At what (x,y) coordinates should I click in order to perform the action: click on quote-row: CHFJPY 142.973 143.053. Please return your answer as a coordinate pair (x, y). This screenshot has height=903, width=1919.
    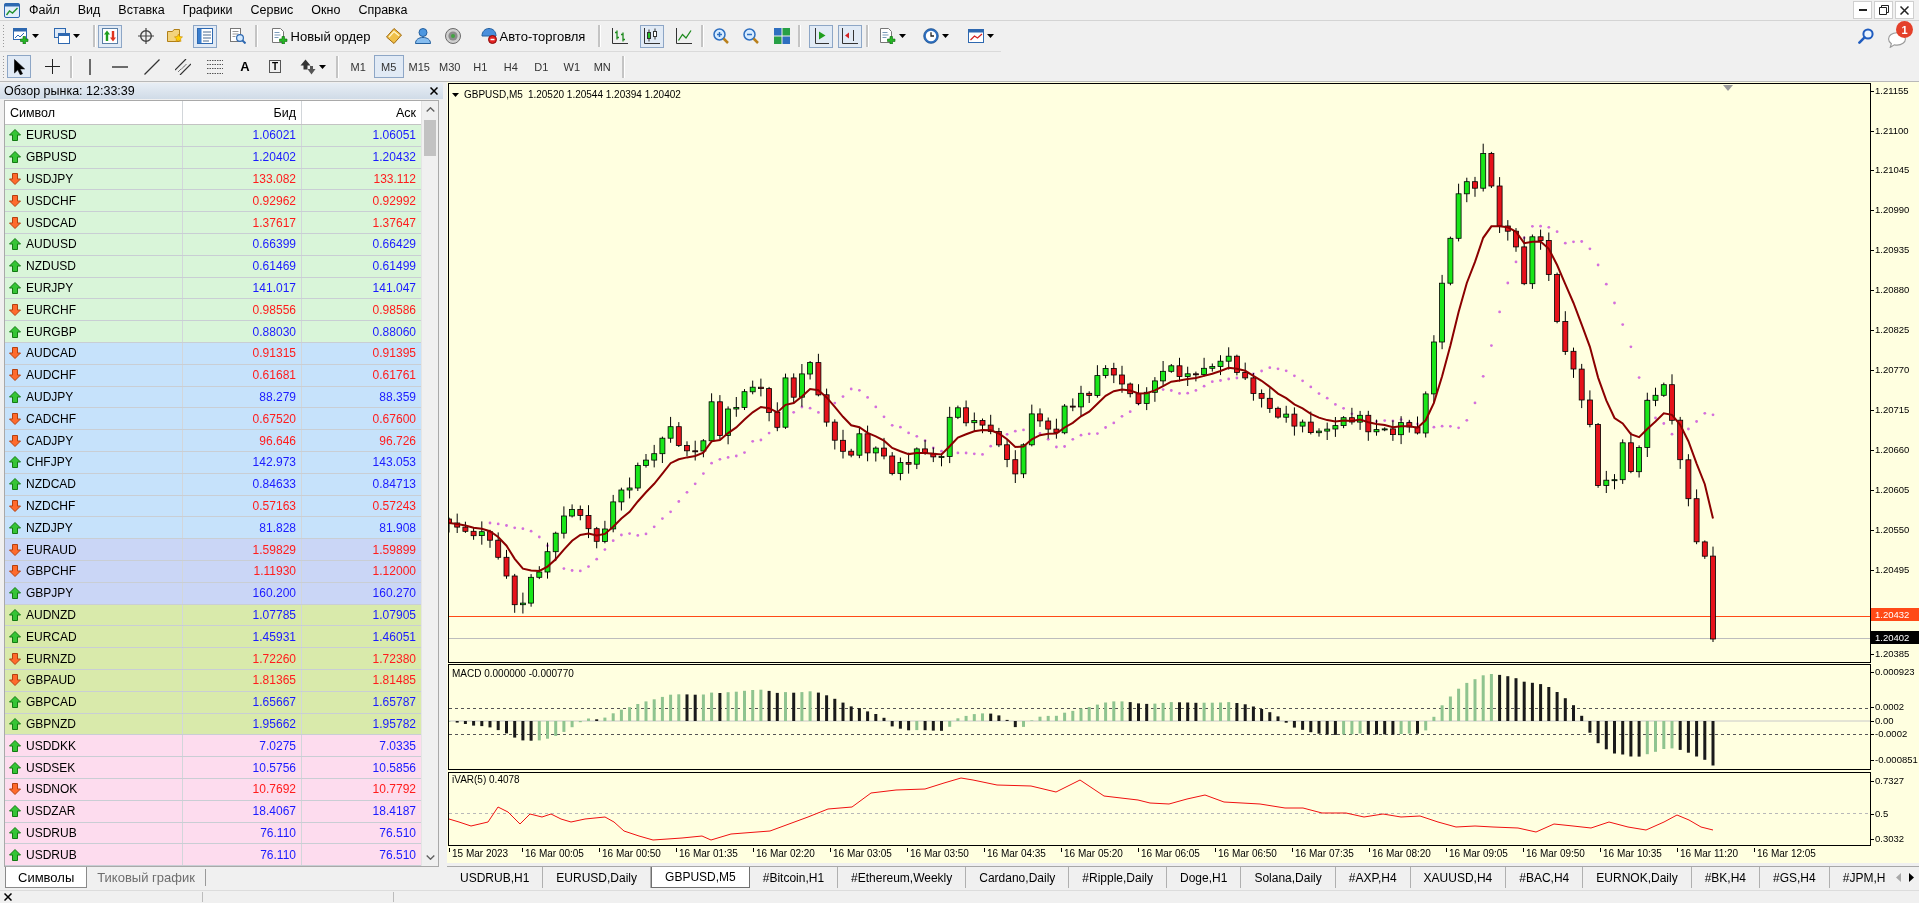
    Looking at the image, I should click on (213, 462).